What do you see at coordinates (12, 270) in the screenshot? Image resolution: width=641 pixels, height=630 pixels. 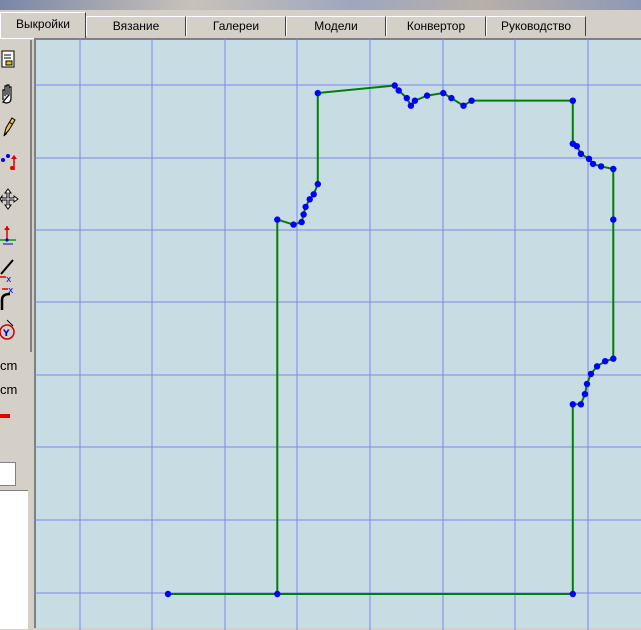 I see `line-measure-icon: x` at bounding box center [12, 270].